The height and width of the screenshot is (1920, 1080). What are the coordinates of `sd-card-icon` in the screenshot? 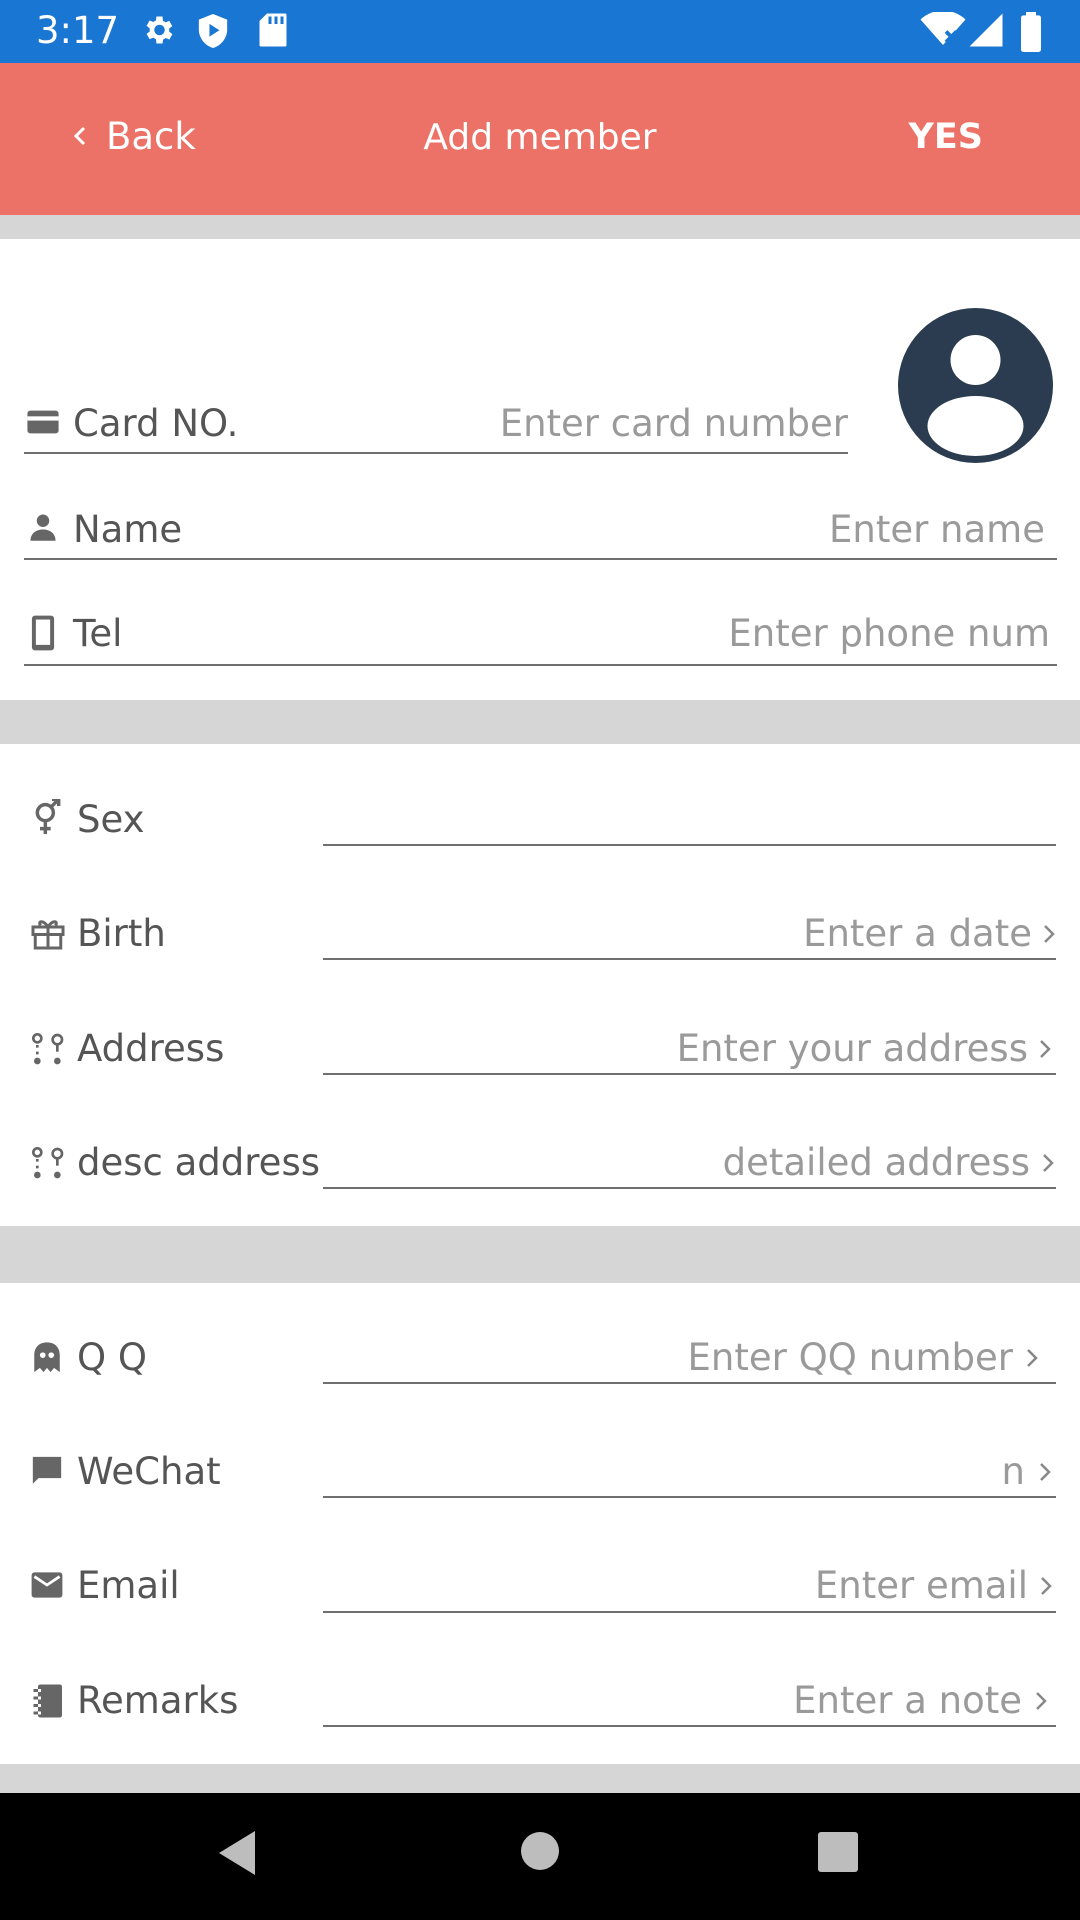 It's located at (273, 30).